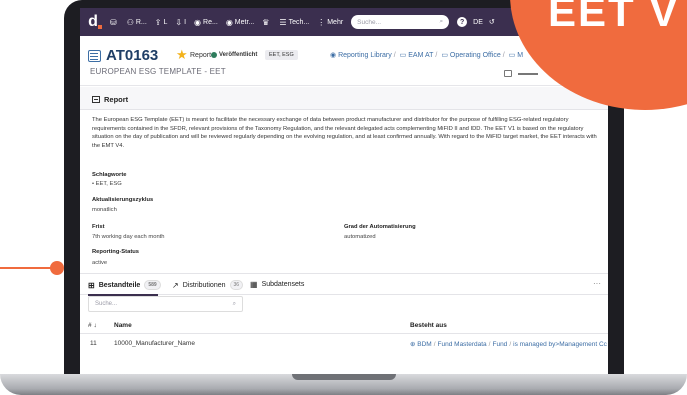 Image resolution: width=687 pixels, height=395 pixels. I want to click on components-search-input: Suche... ⌕, so click(165, 304).